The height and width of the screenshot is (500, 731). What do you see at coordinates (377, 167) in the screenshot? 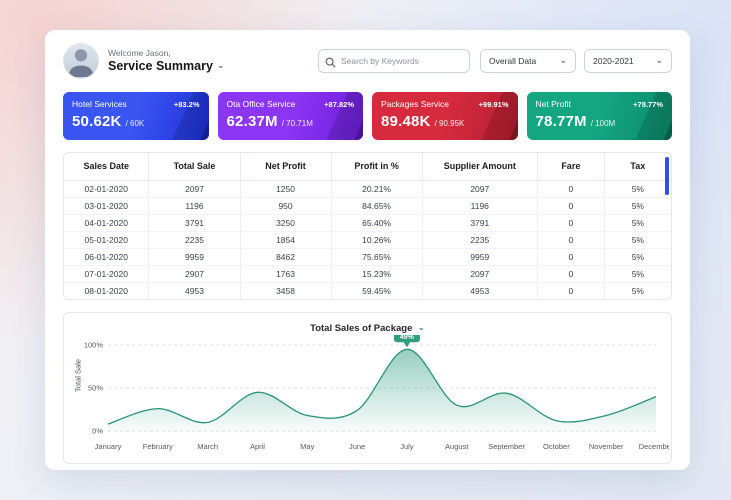
I see `column-header: Profit in %` at bounding box center [377, 167].